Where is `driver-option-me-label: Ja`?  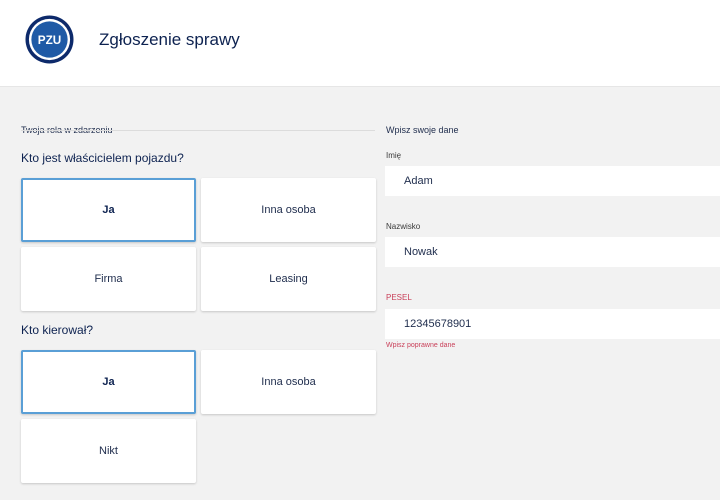
driver-option-me-label: Ja is located at coordinates (108, 382).